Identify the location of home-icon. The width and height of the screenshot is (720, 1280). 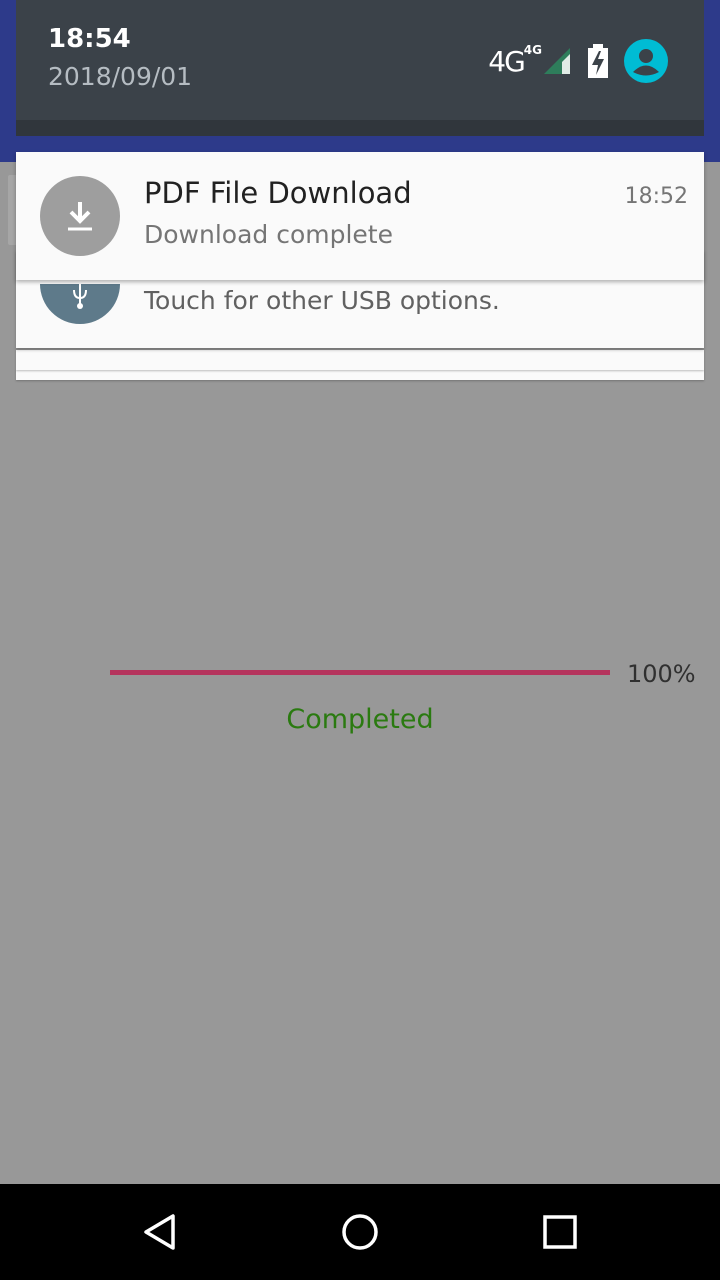
(360, 1232).